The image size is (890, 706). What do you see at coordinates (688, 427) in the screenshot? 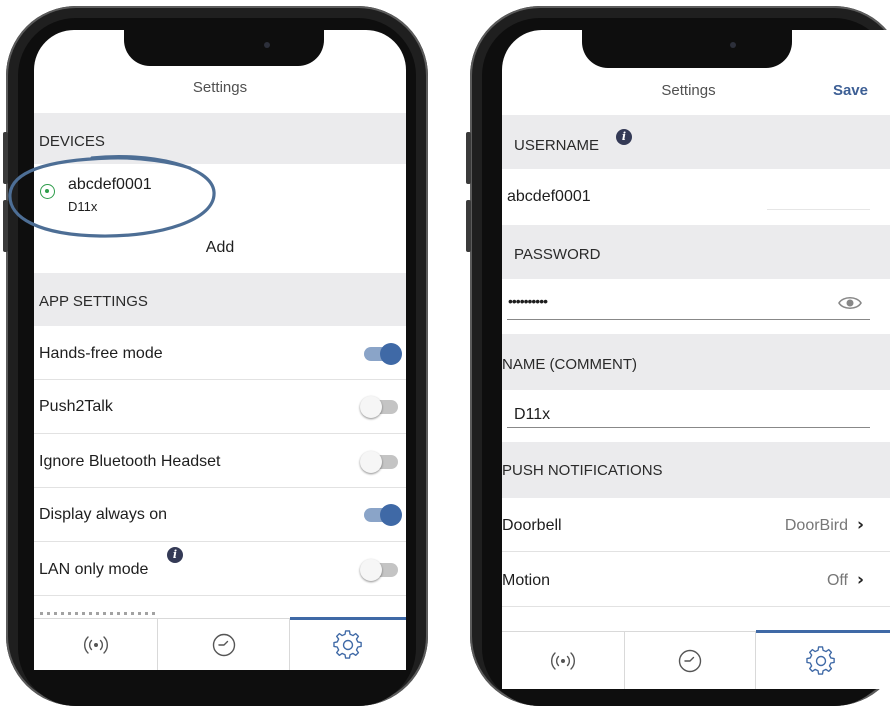
I see `name-underline` at bounding box center [688, 427].